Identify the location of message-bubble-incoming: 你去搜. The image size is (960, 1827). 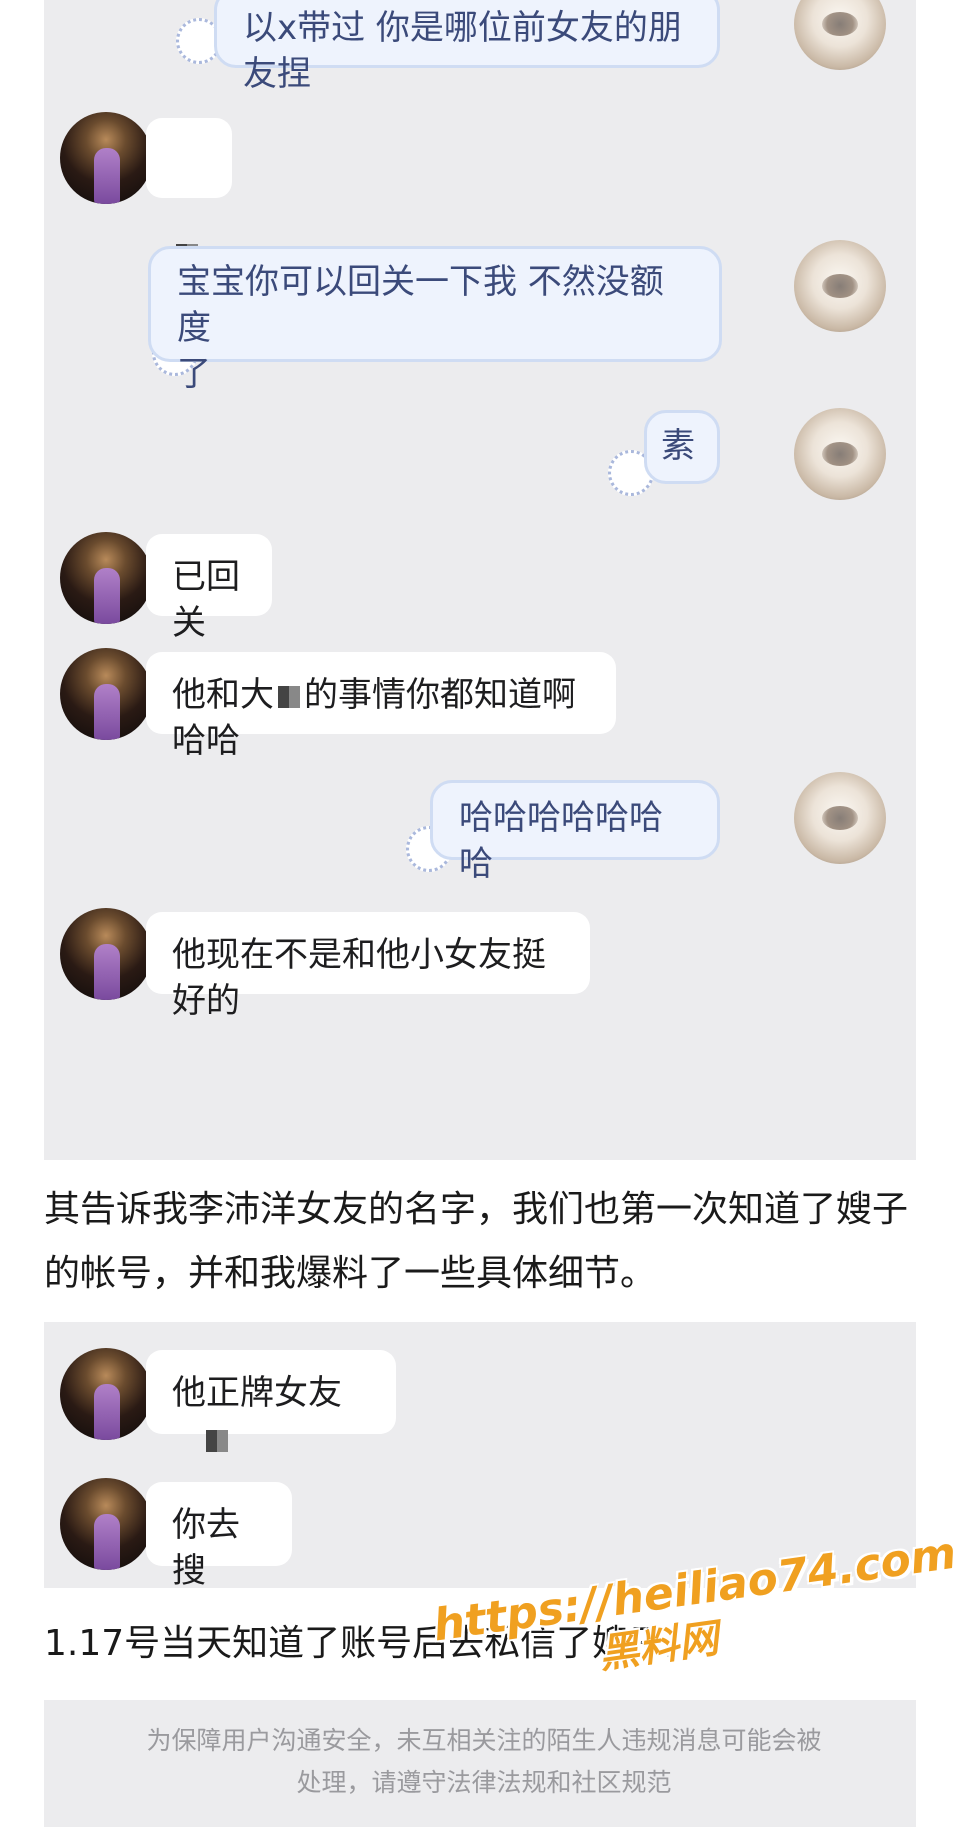
(219, 1536).